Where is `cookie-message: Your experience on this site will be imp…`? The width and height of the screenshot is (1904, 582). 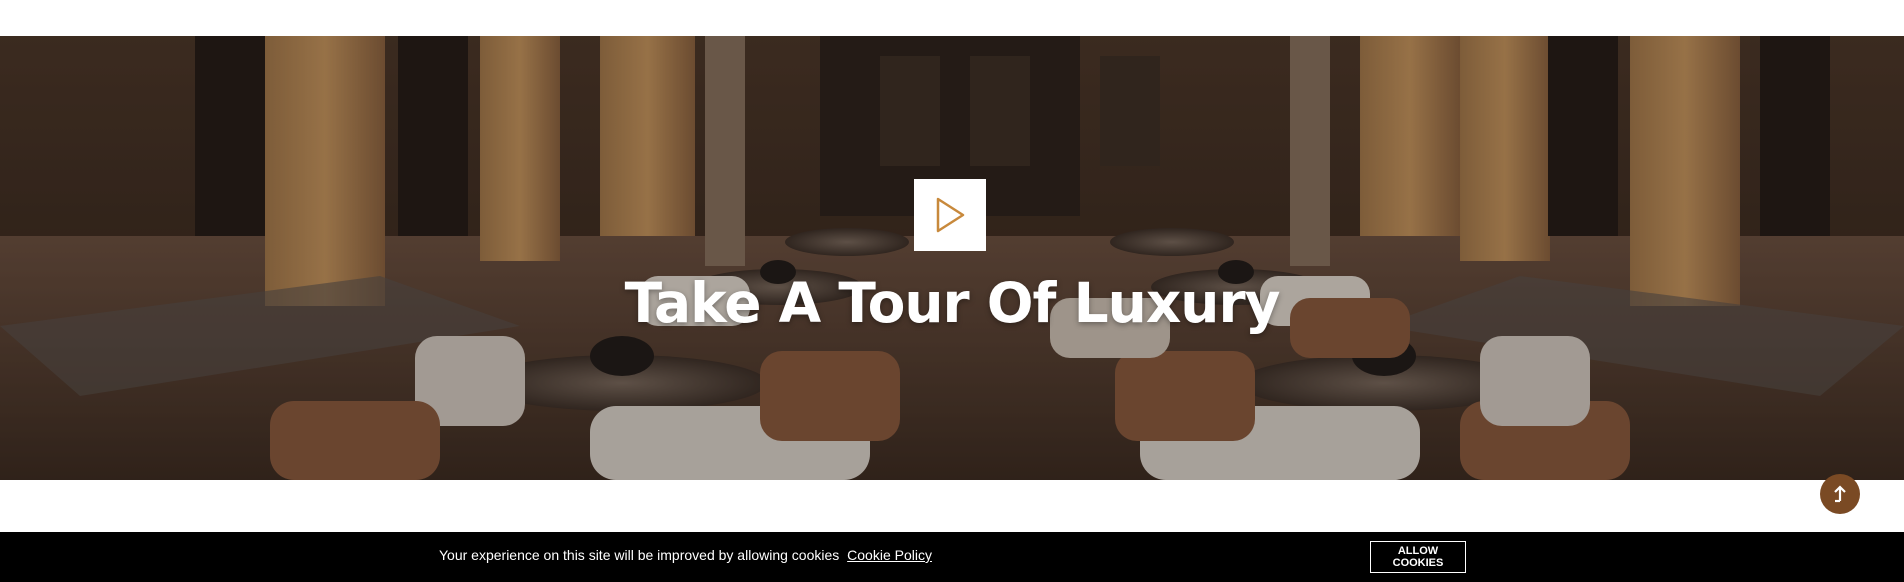 cookie-message: Your experience on this site will be imp… is located at coordinates (685, 555).